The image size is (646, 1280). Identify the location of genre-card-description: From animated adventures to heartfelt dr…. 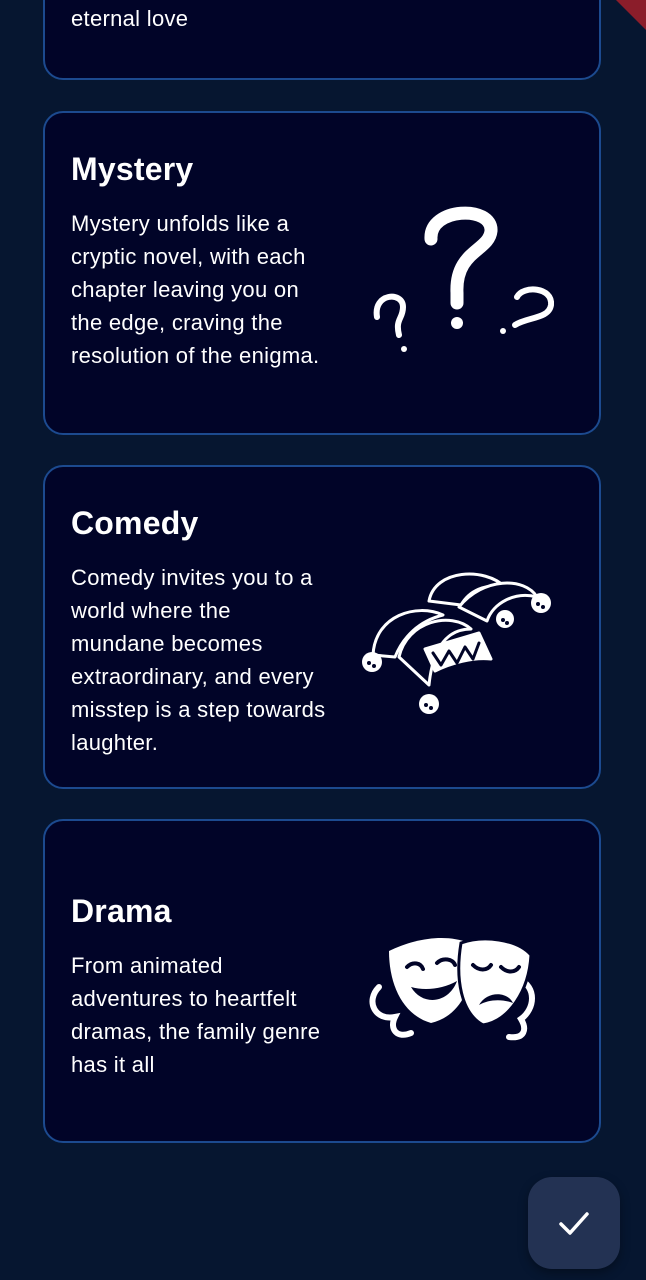
(196, 1015).